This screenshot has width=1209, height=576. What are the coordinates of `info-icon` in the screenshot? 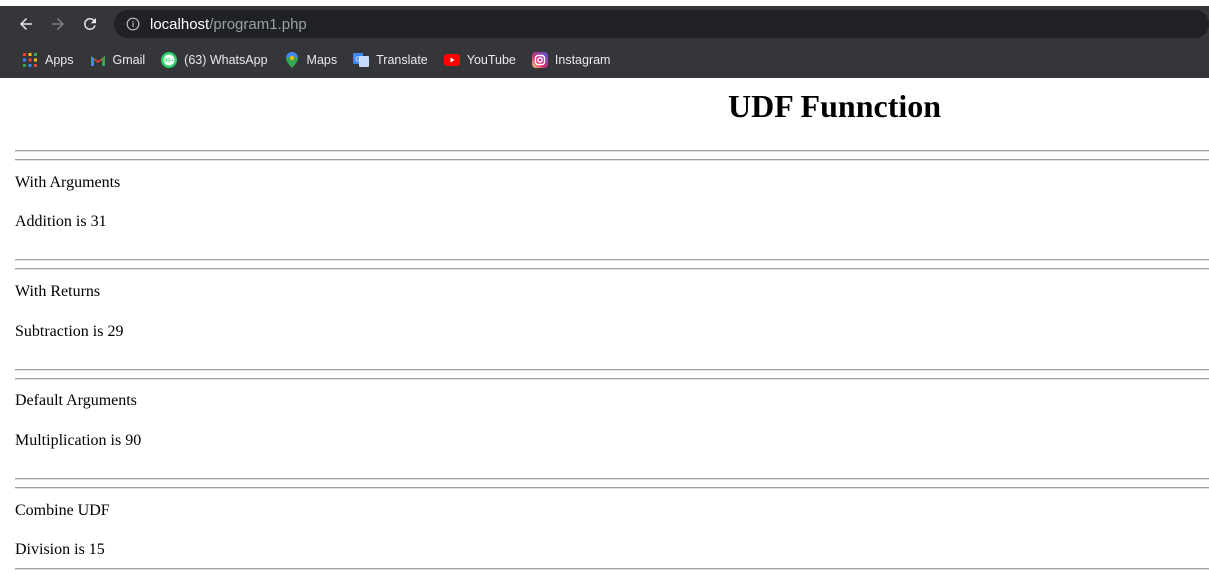 It's located at (133, 24).